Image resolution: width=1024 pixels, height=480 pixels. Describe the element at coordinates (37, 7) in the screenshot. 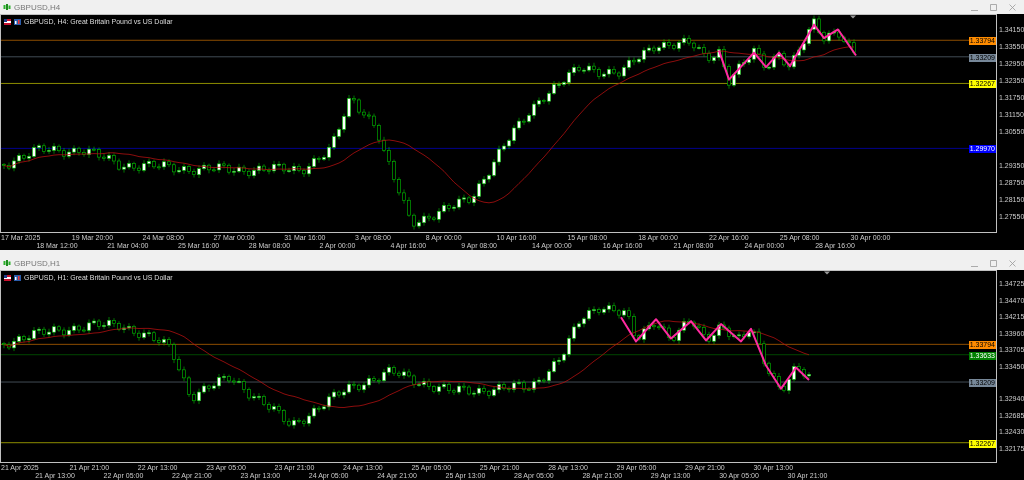

I see `window-title: GBPUSD,H4` at that location.